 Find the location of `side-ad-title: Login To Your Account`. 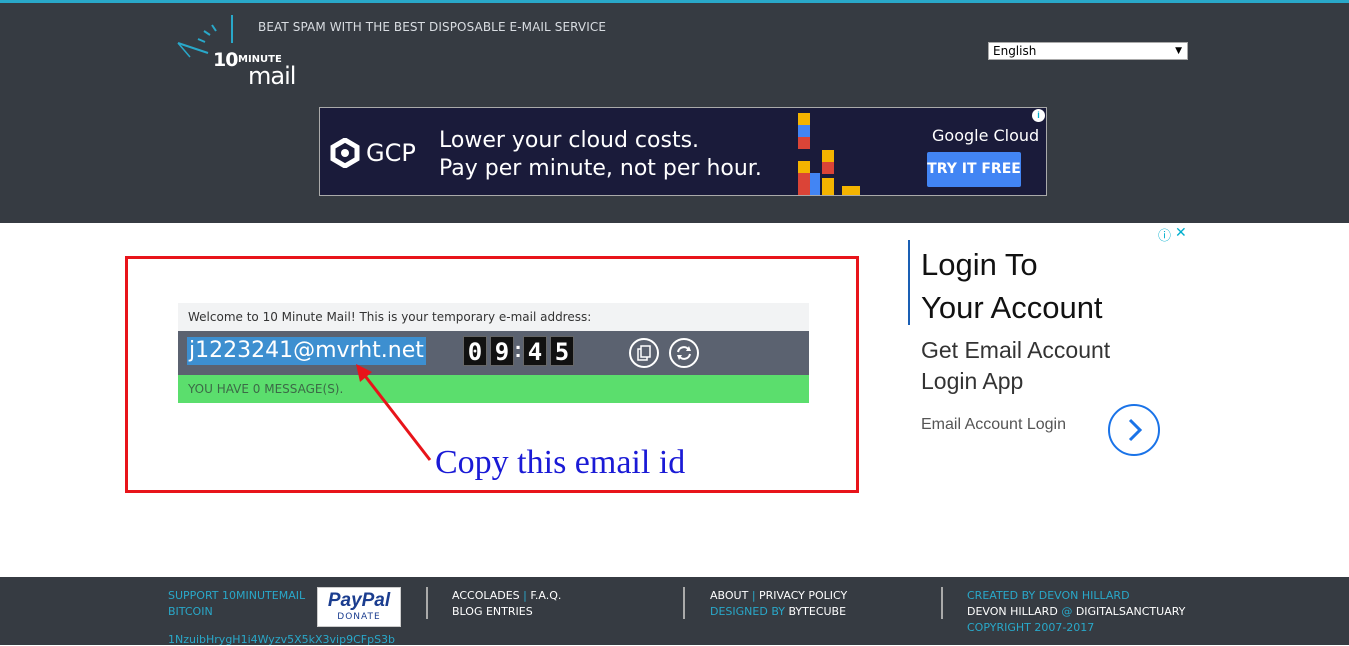

side-ad-title: Login To Your Account is located at coordinates (1012, 286).